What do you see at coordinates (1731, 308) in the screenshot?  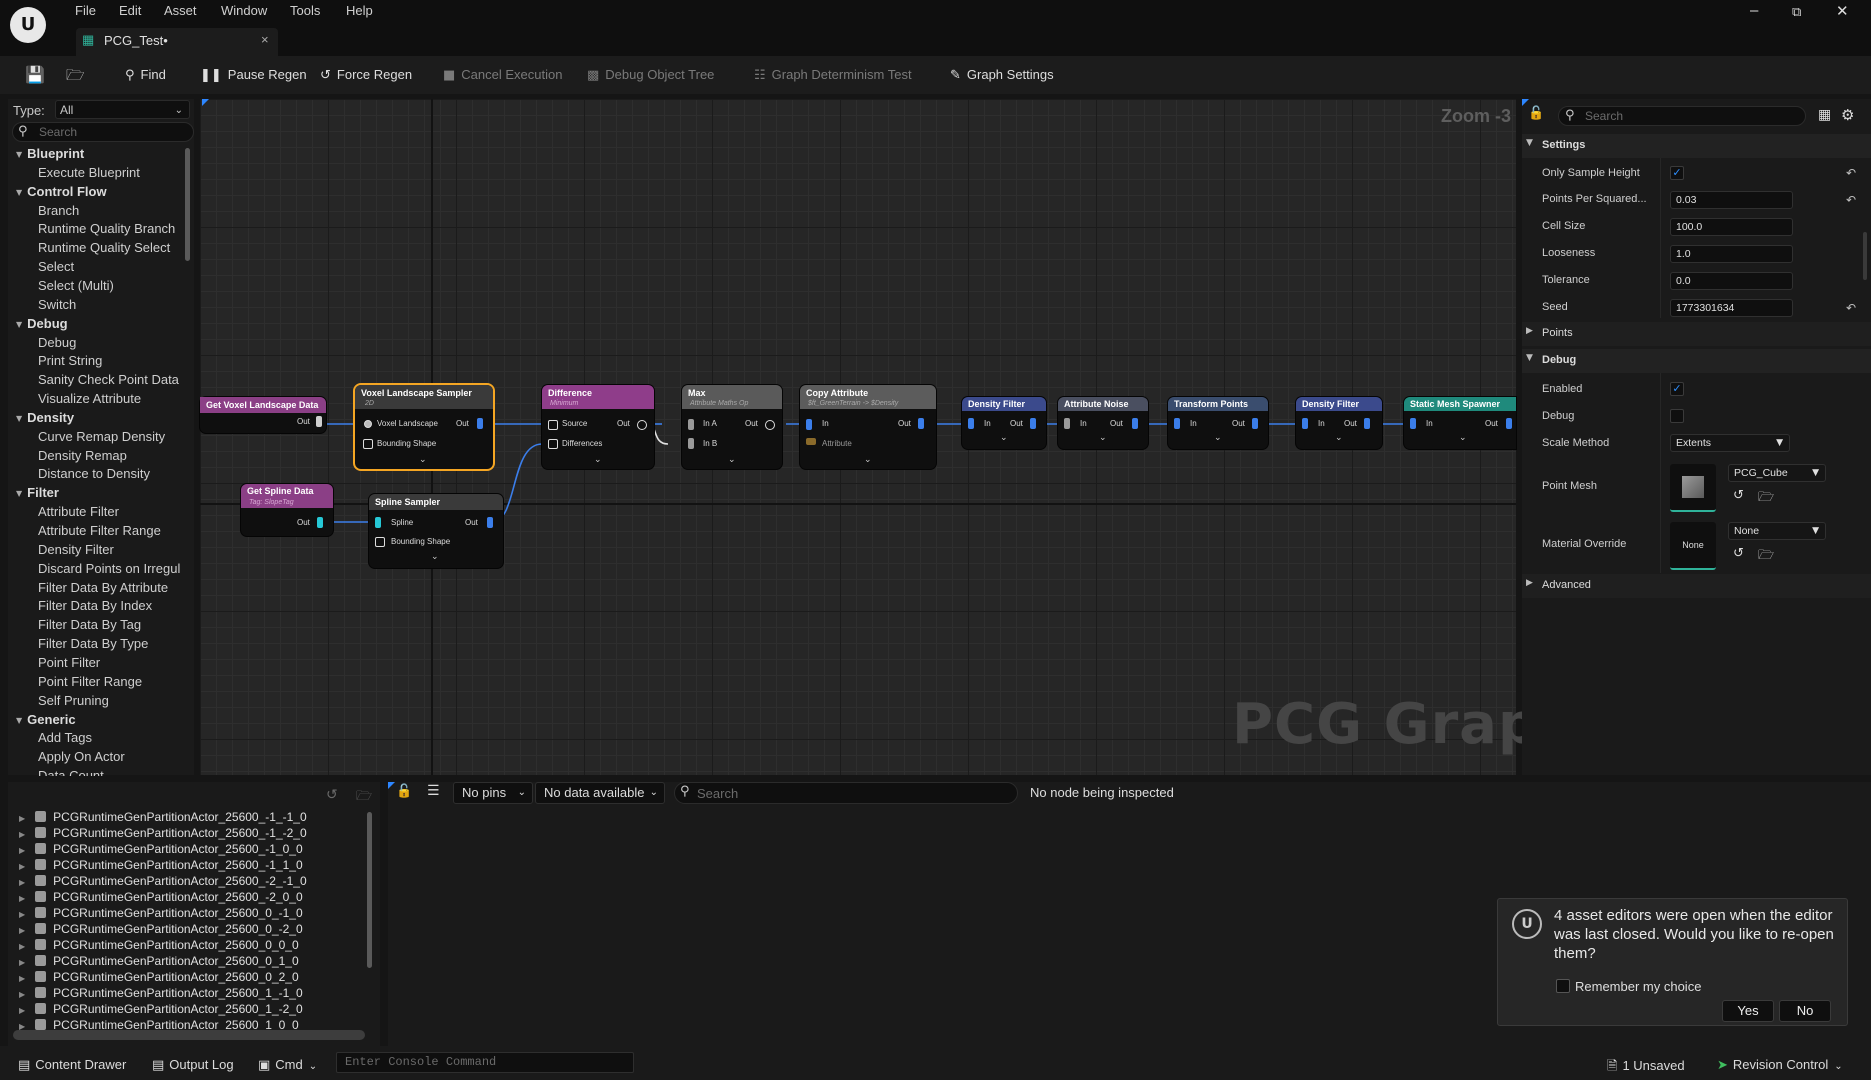 I see `seed-input: 1773301634` at bounding box center [1731, 308].